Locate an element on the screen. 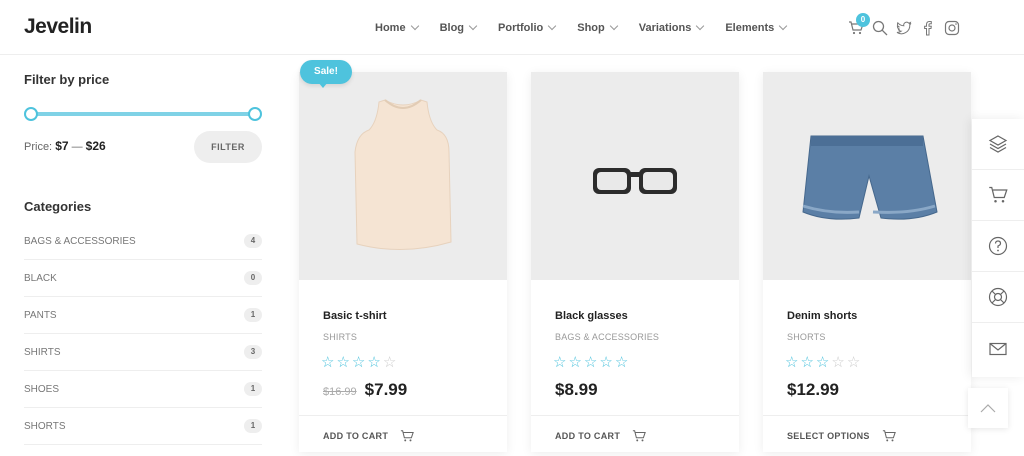 Image resolution: width=1024 pixels, height=456 pixels. scroll-to-top-button is located at coordinates (988, 408).